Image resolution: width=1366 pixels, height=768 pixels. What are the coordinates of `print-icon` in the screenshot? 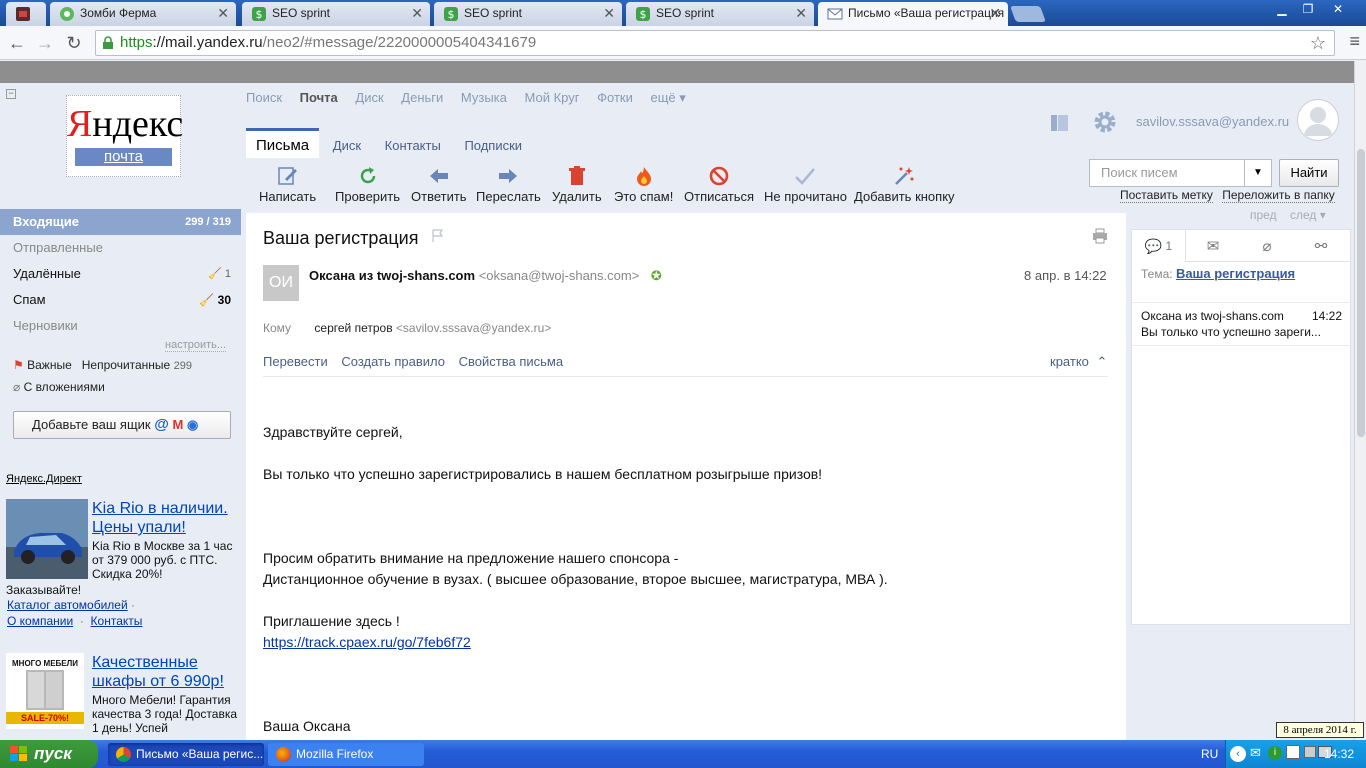 It's located at (1100, 236).